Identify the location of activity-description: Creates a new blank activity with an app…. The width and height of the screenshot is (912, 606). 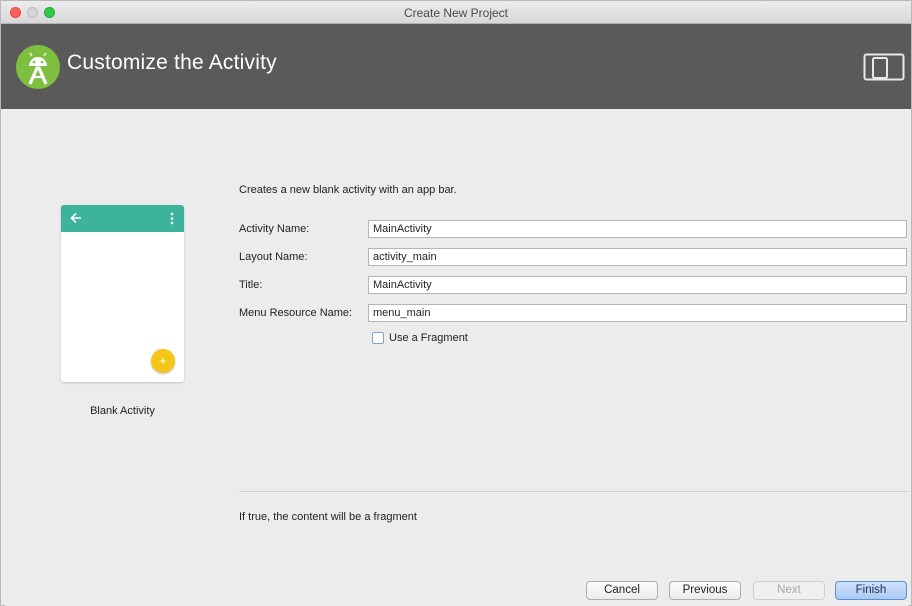
(348, 190).